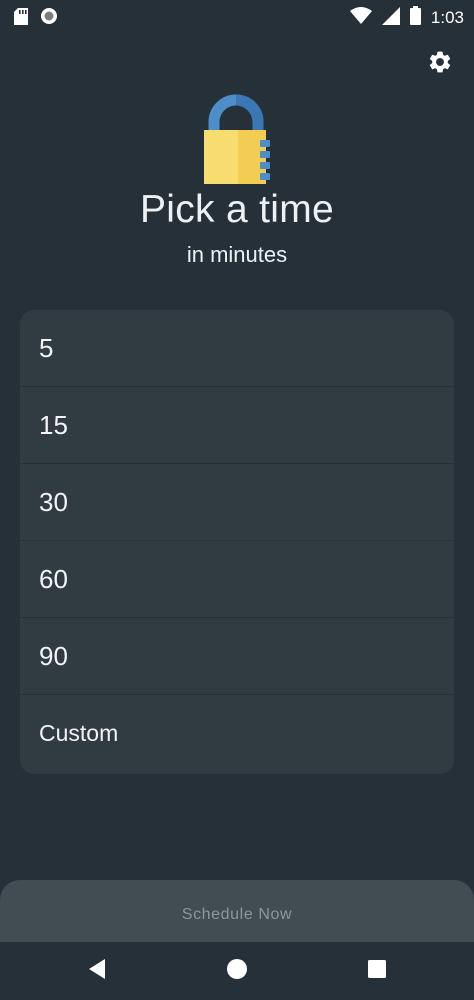 This screenshot has width=474, height=1000. I want to click on status-bar-right: 1:03, so click(406, 18).